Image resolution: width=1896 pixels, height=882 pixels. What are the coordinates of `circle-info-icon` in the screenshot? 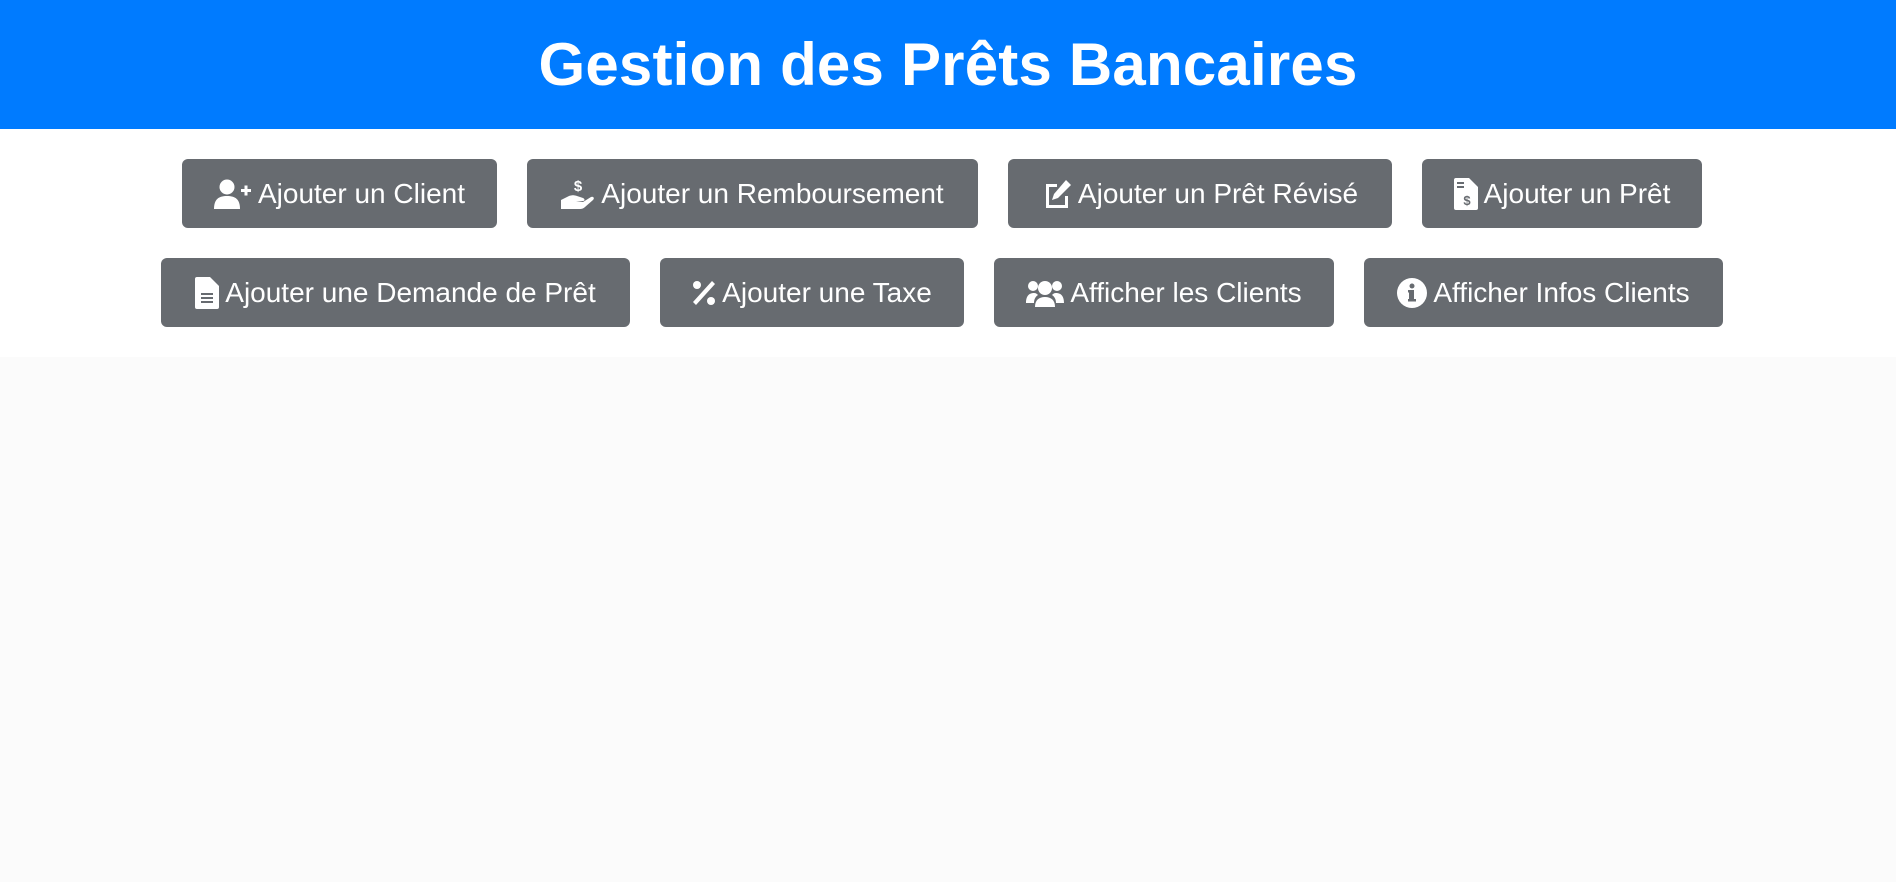 It's located at (1412, 292).